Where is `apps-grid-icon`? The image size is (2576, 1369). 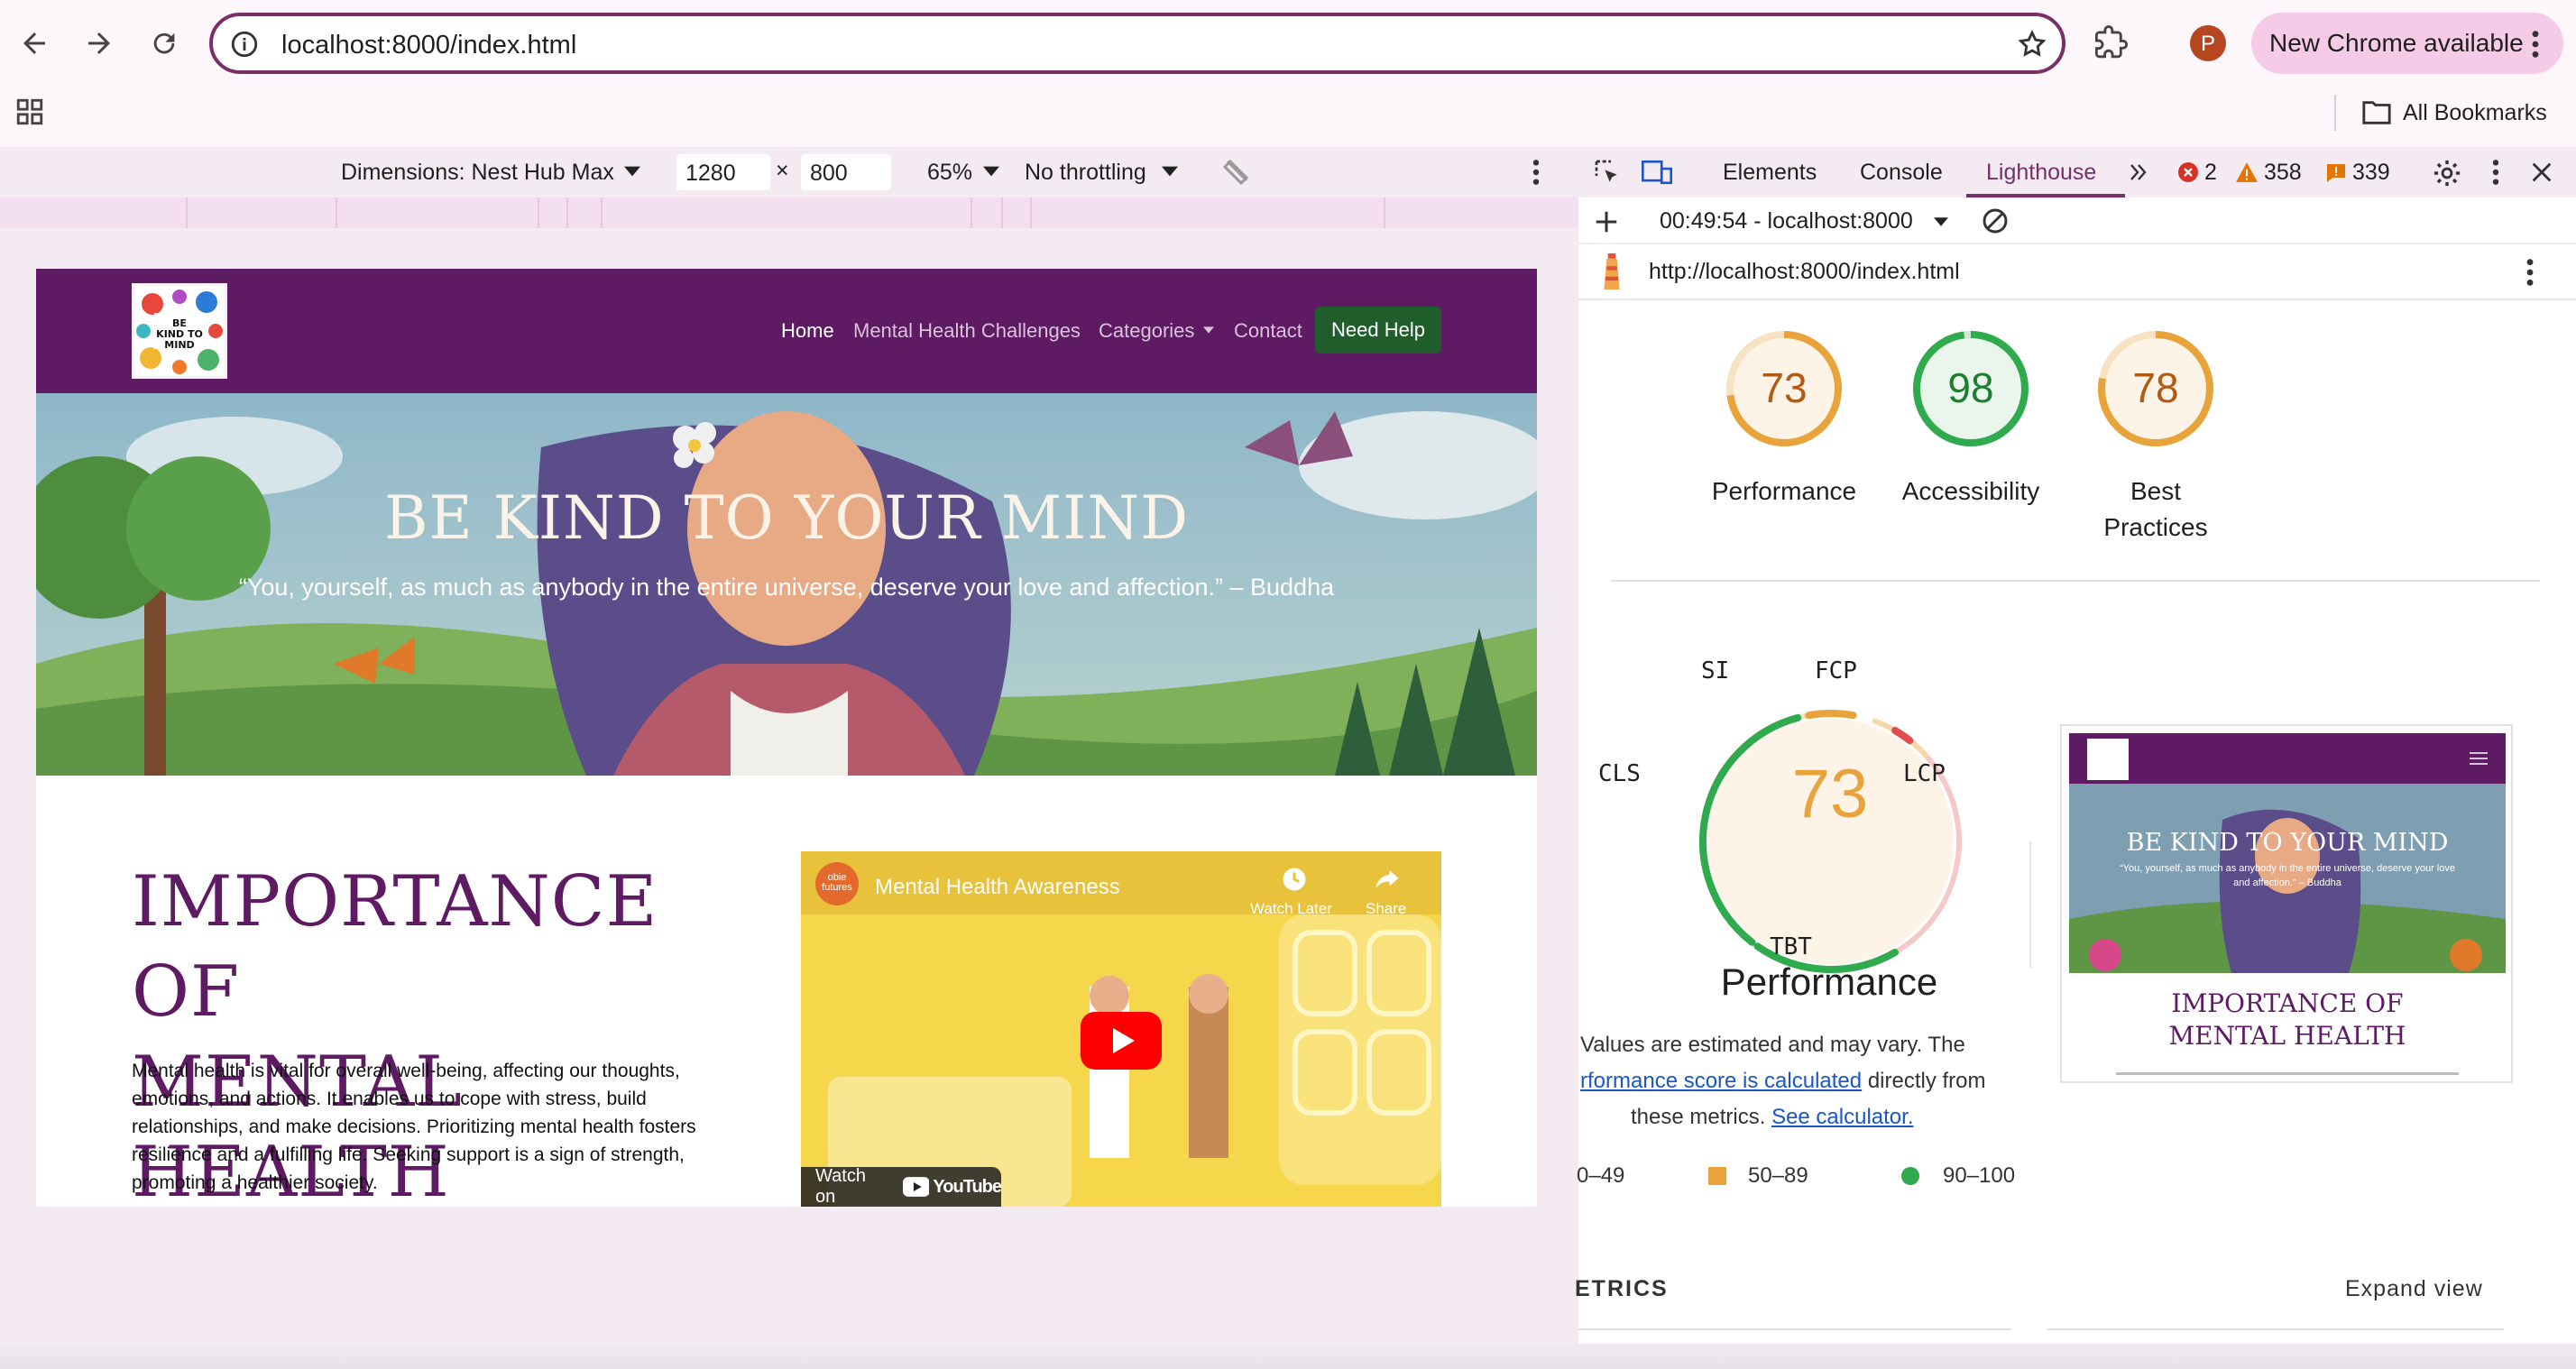
apps-grid-icon is located at coordinates (30, 111).